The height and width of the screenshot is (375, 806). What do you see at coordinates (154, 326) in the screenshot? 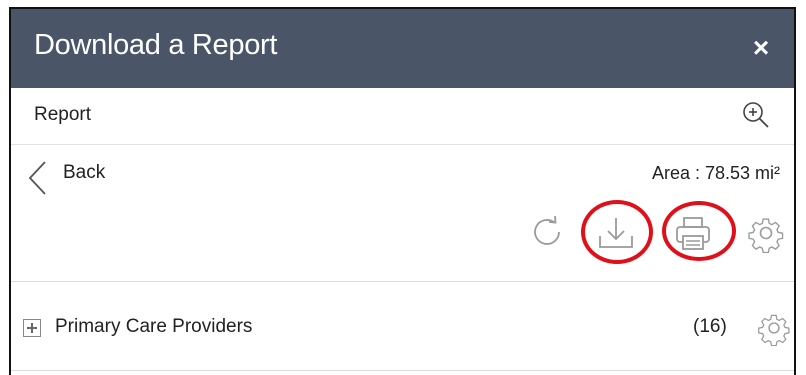
I see `list-item-label: Primary Care Providers` at bounding box center [154, 326].